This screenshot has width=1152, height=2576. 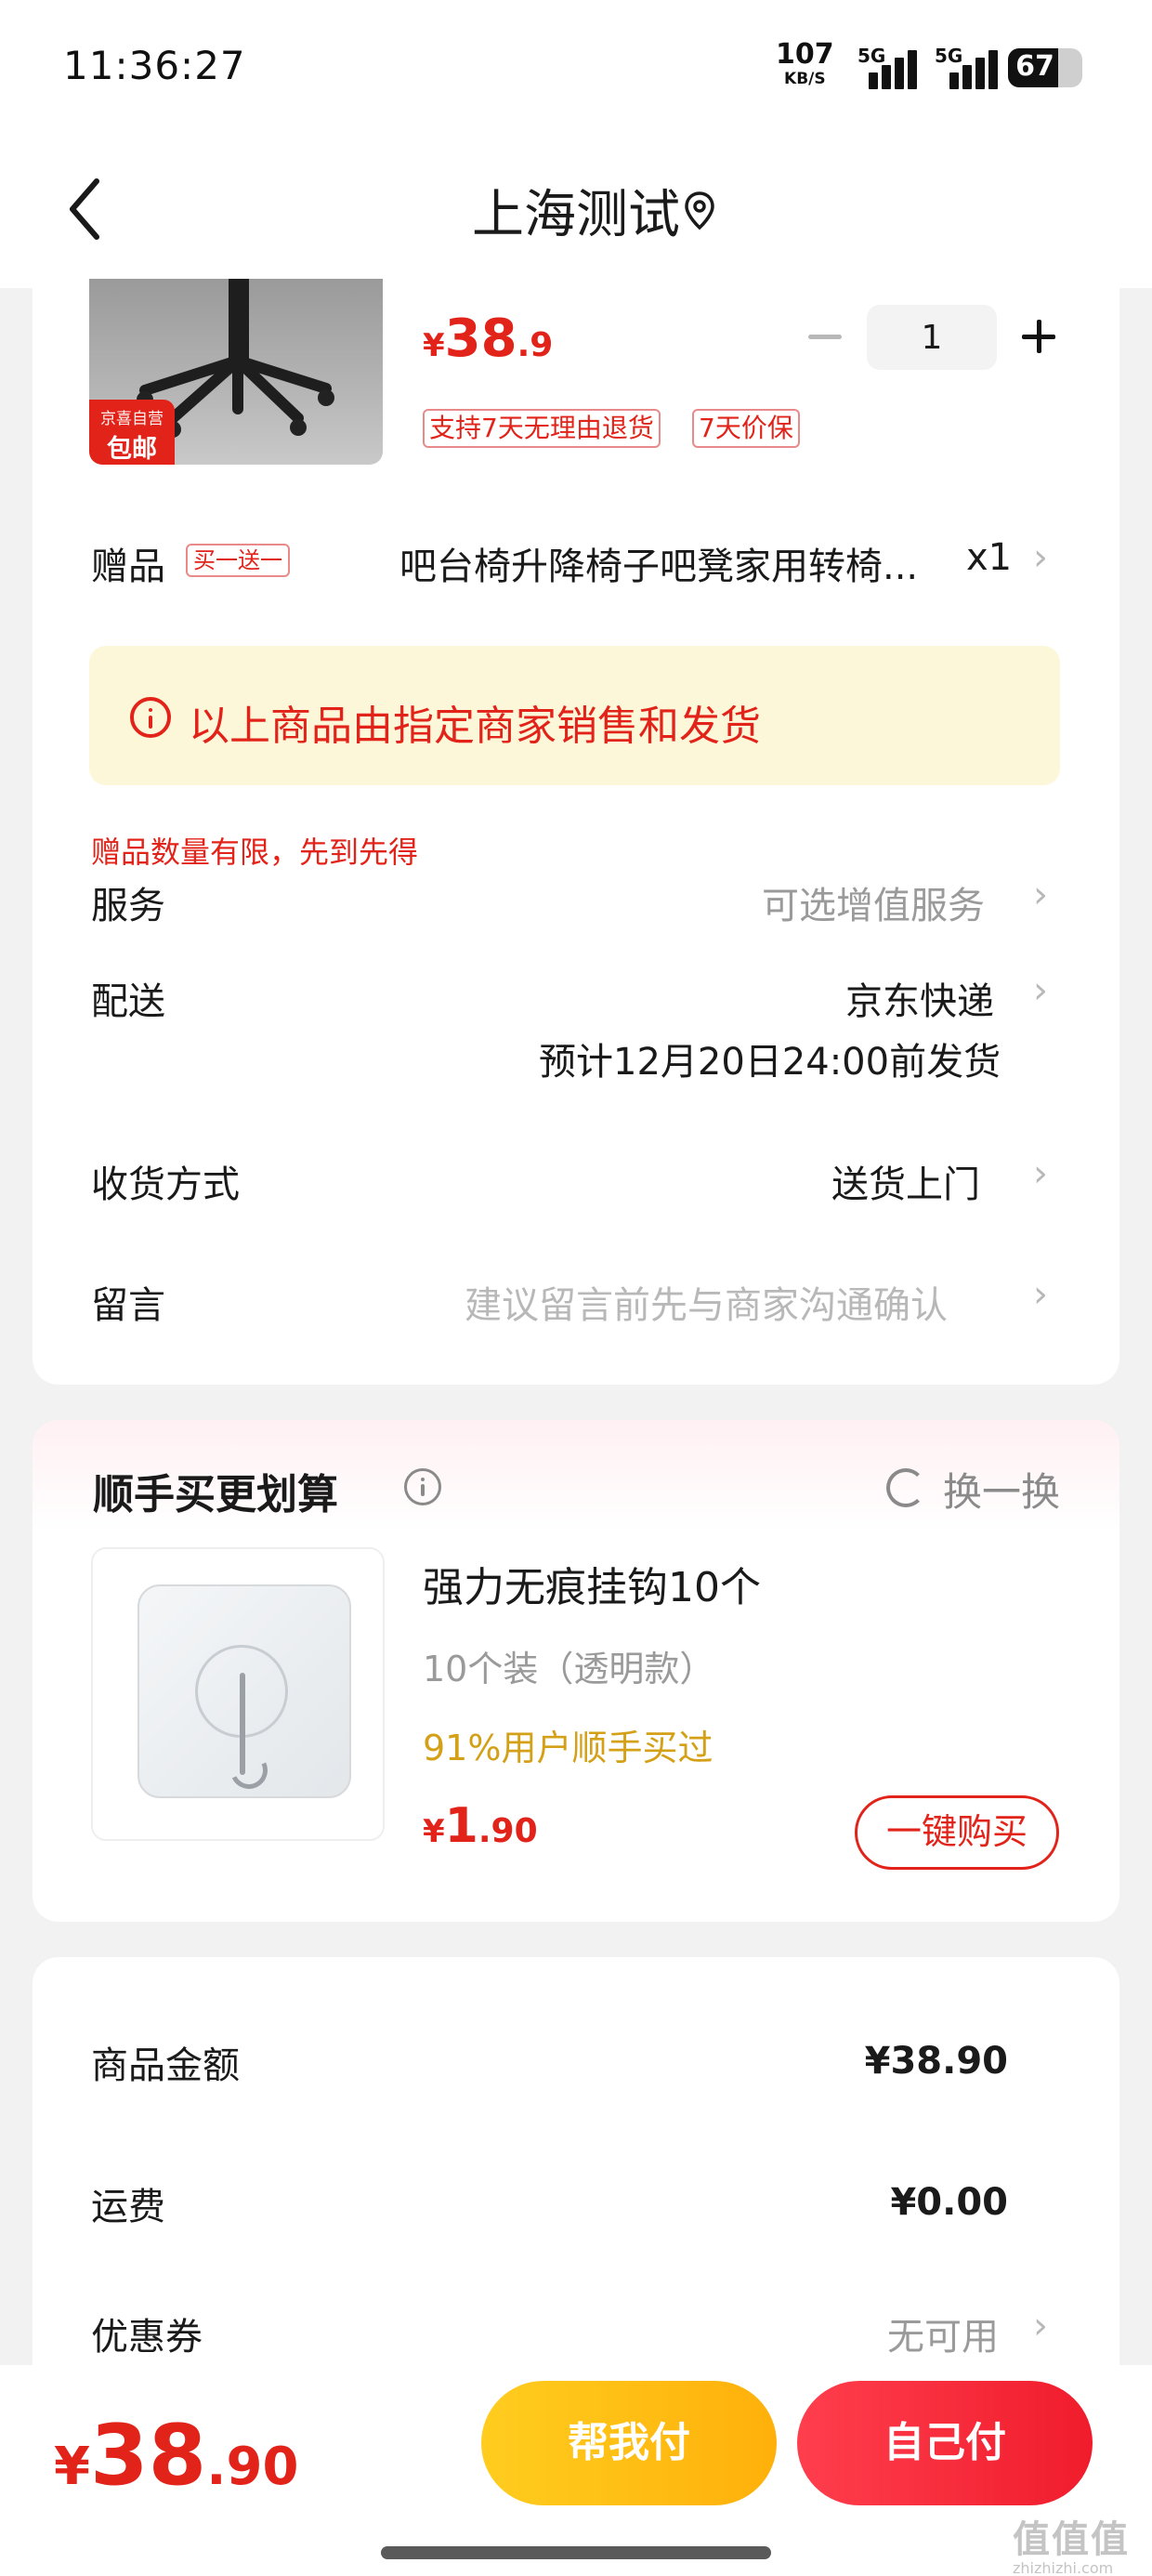 What do you see at coordinates (215, 1494) in the screenshot?
I see `recommend-title: 顺手买更划算` at bounding box center [215, 1494].